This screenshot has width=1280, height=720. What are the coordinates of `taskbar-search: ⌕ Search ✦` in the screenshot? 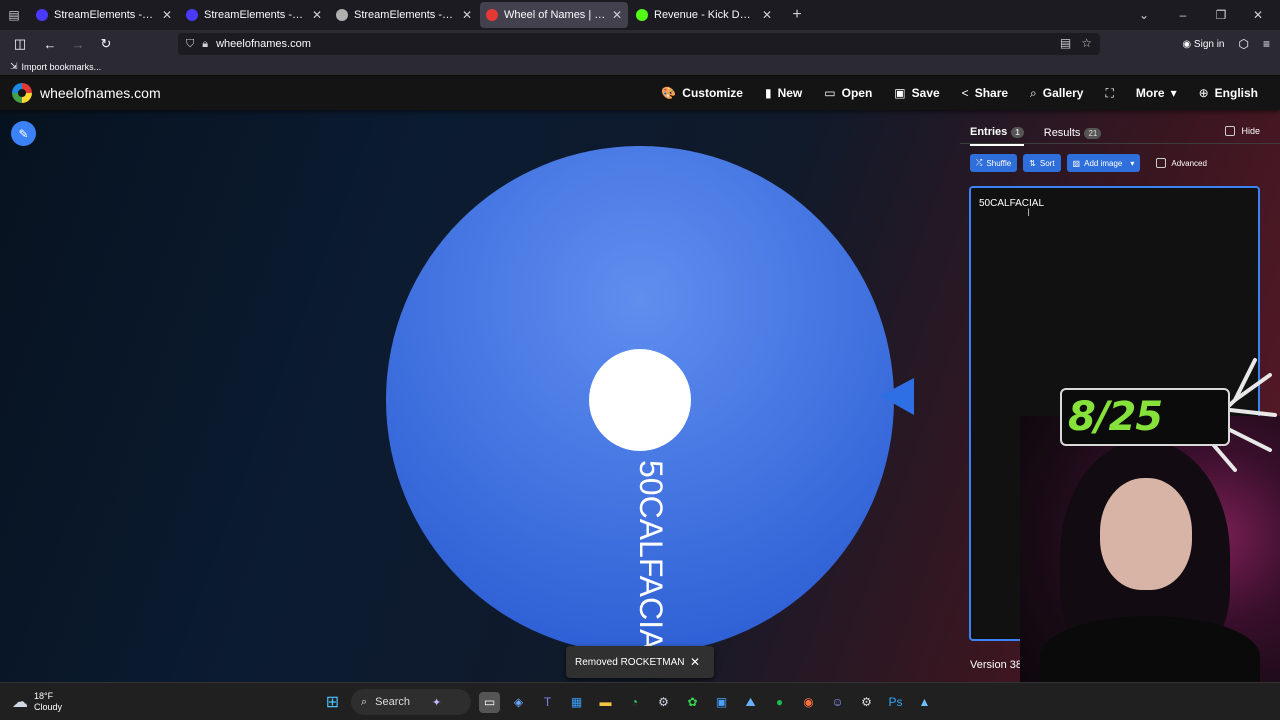 It's located at (411, 702).